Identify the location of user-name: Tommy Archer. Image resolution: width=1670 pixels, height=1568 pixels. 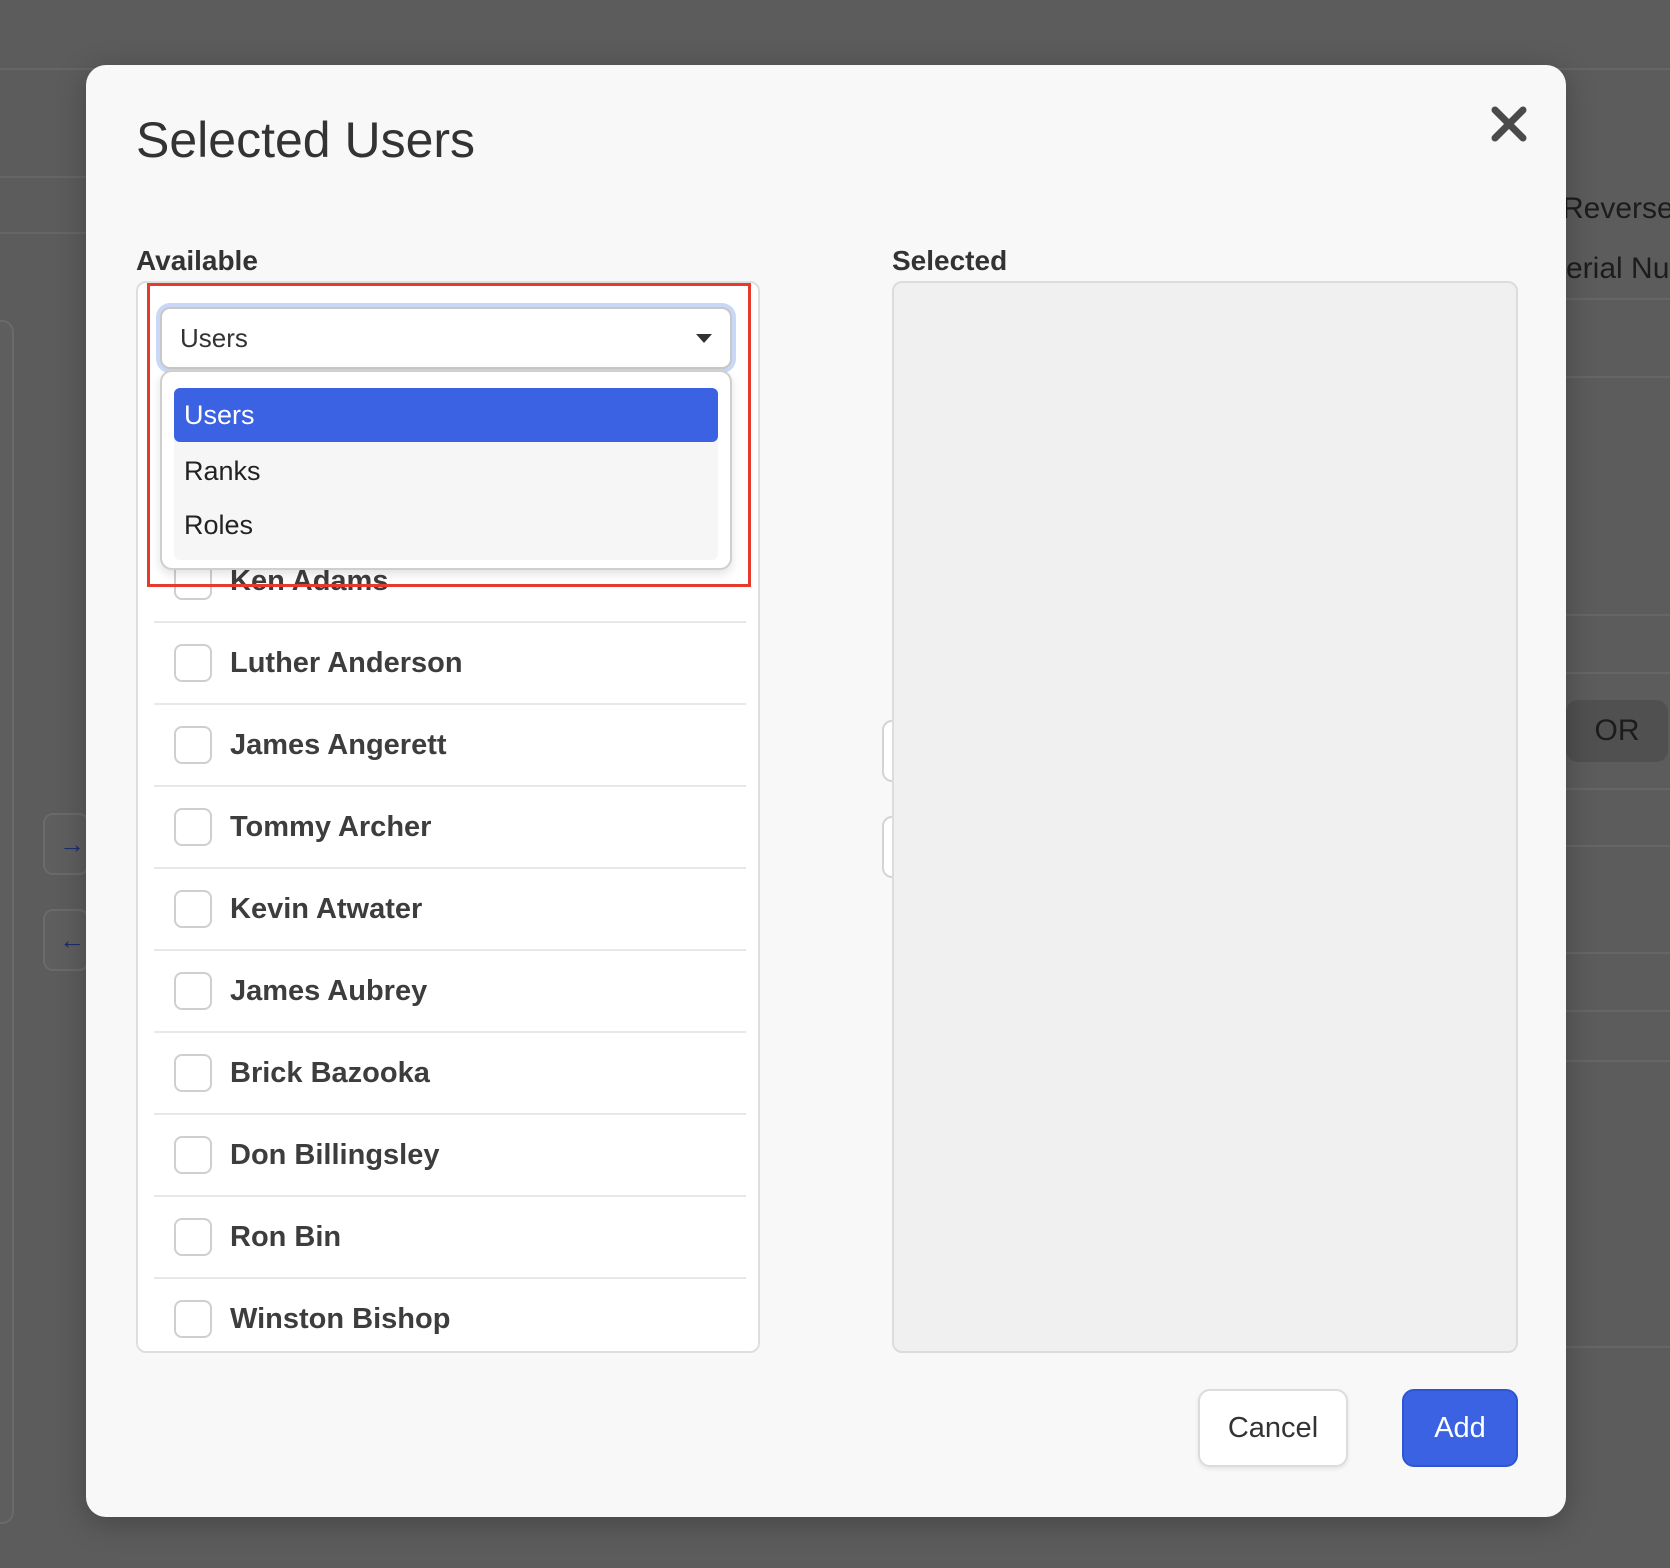
(331, 826).